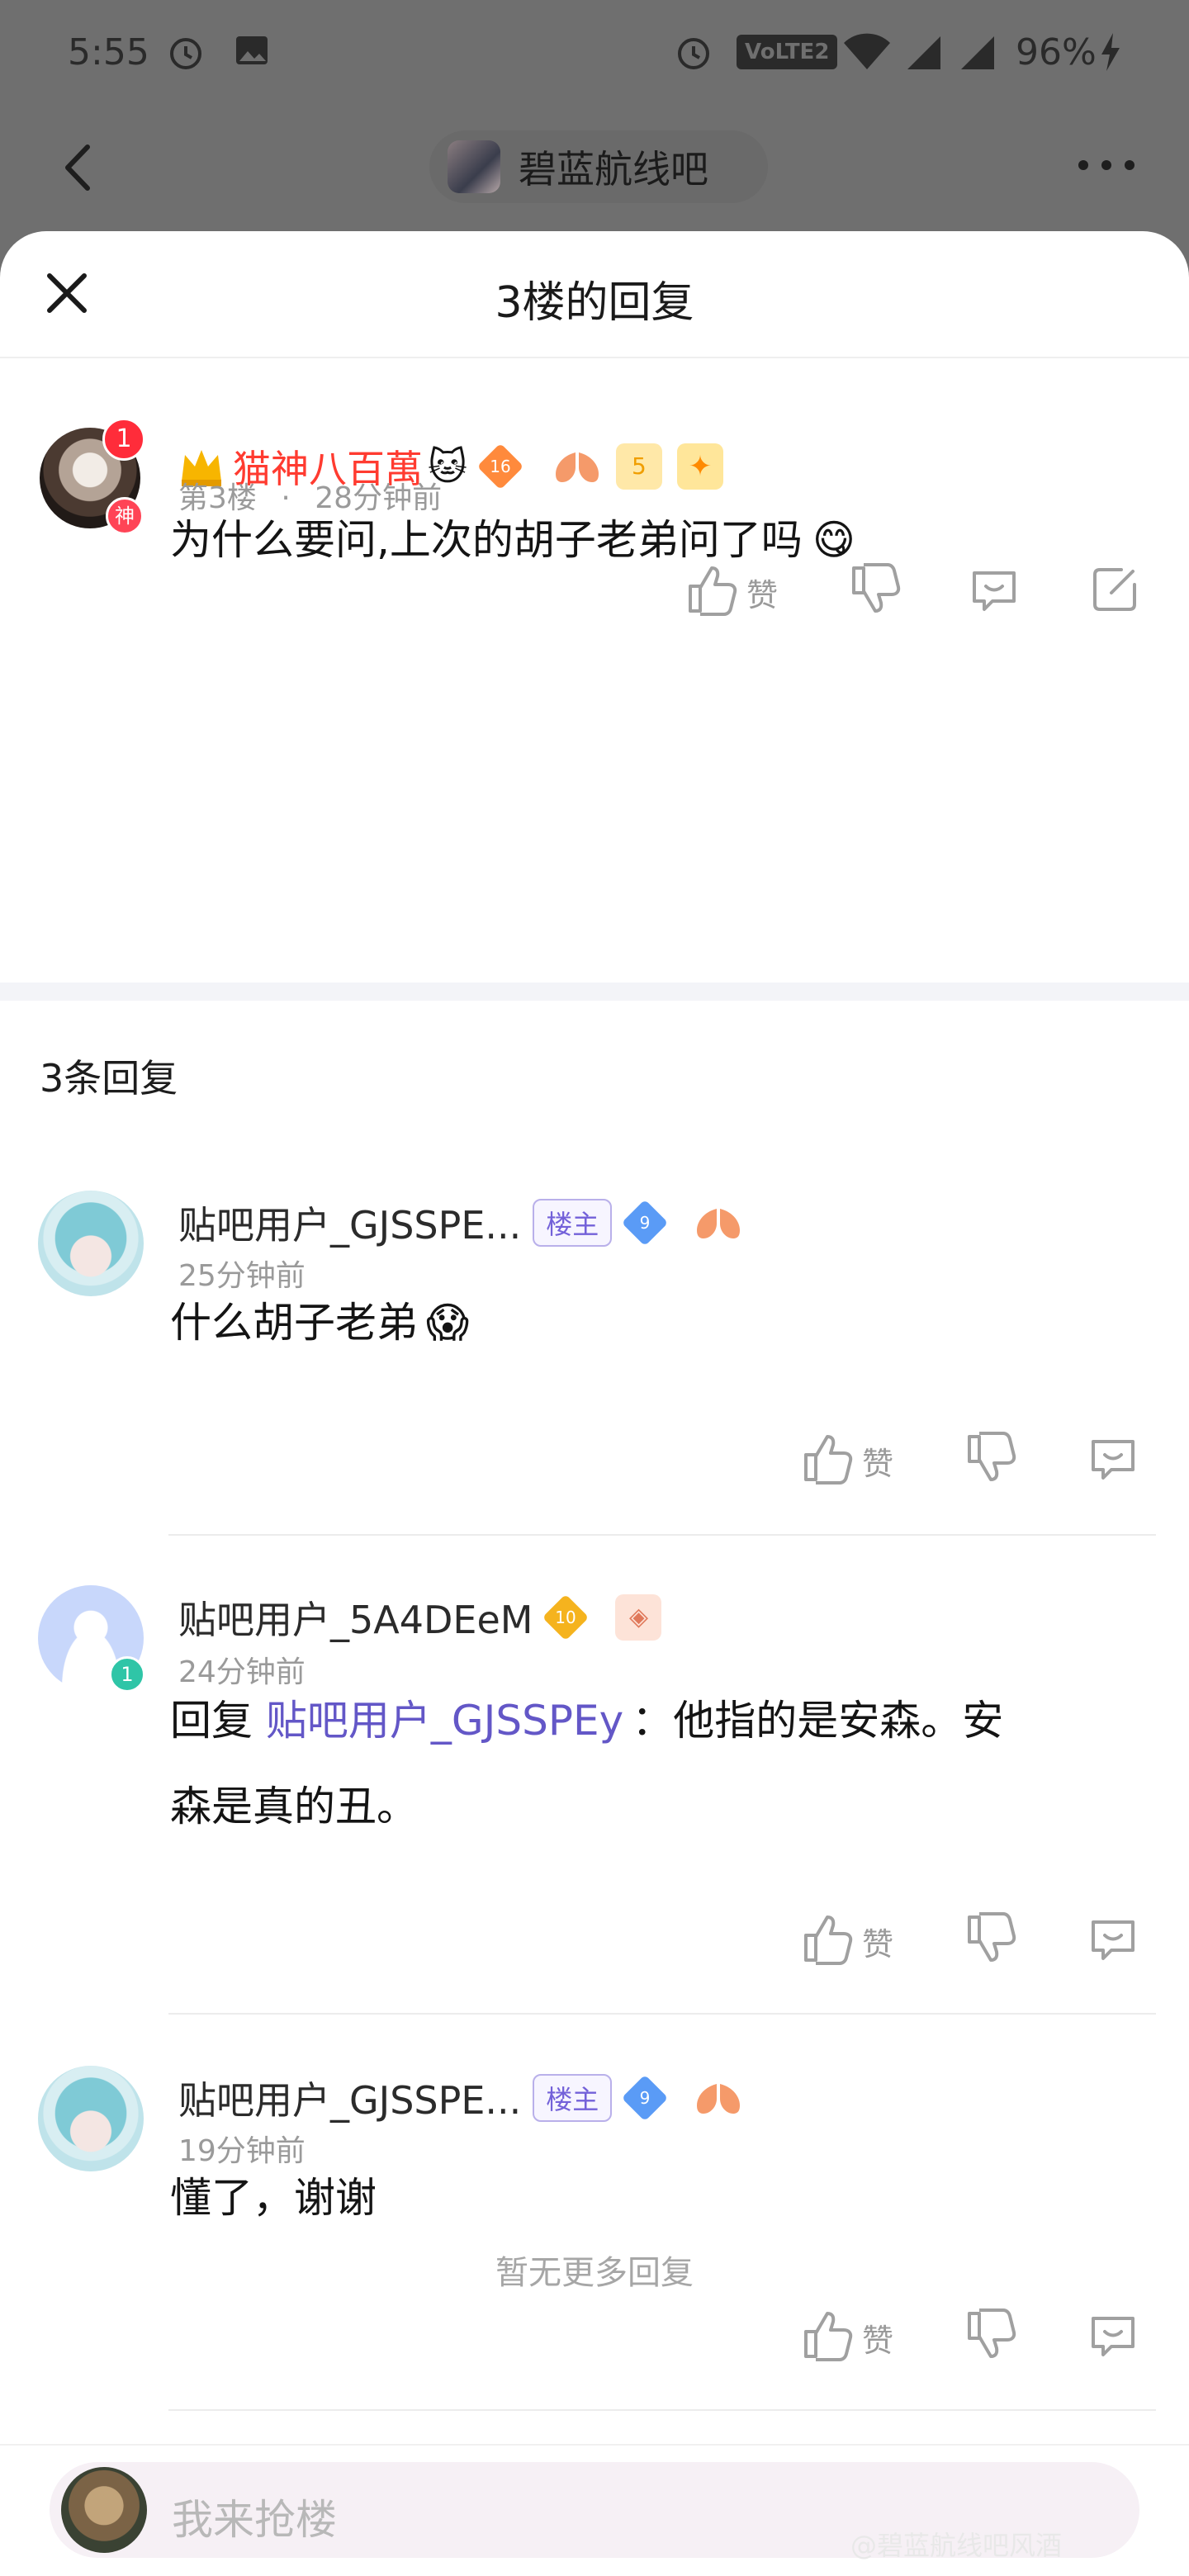 The height and width of the screenshot is (2576, 1189). What do you see at coordinates (252, 50) in the screenshot?
I see `image-icon` at bounding box center [252, 50].